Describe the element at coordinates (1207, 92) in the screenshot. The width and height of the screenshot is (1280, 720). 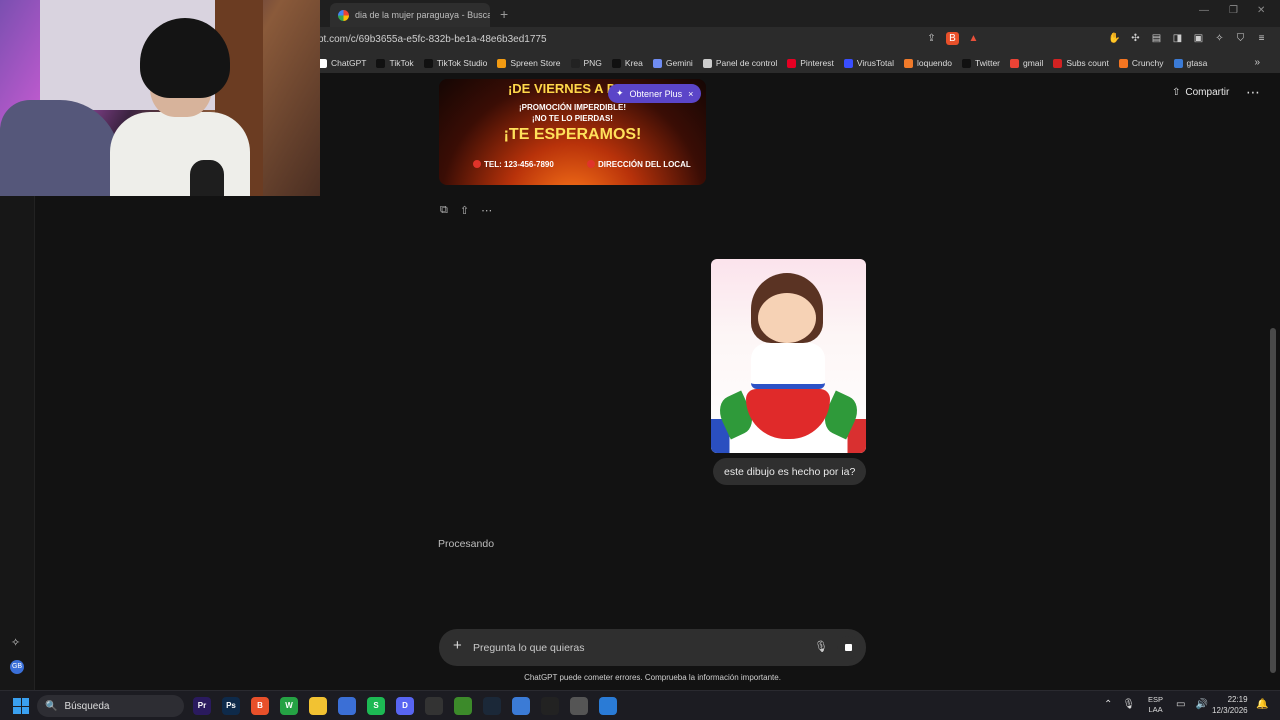
I see `share-label: Compartir` at that location.